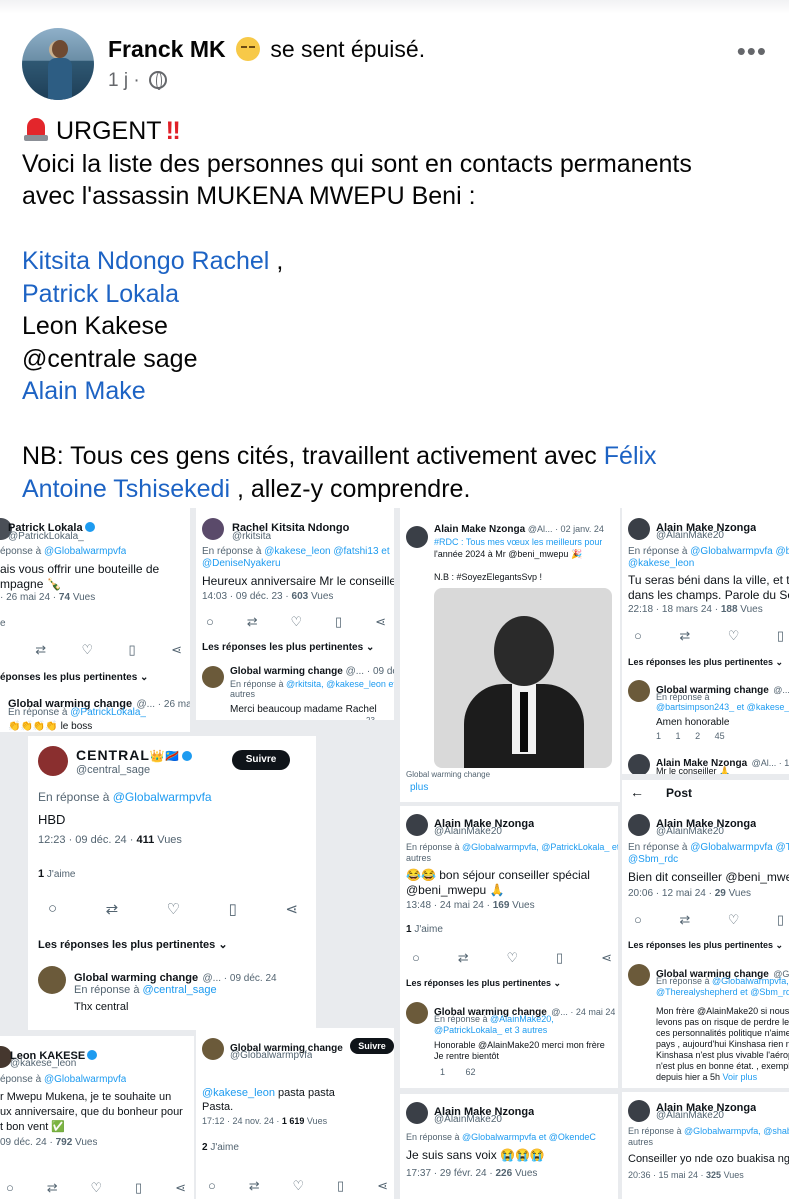 Image resolution: width=789 pixels, height=1199 pixels. What do you see at coordinates (108, 712) in the screenshot?
I see `reply-link: @PatrickLokala_` at bounding box center [108, 712].